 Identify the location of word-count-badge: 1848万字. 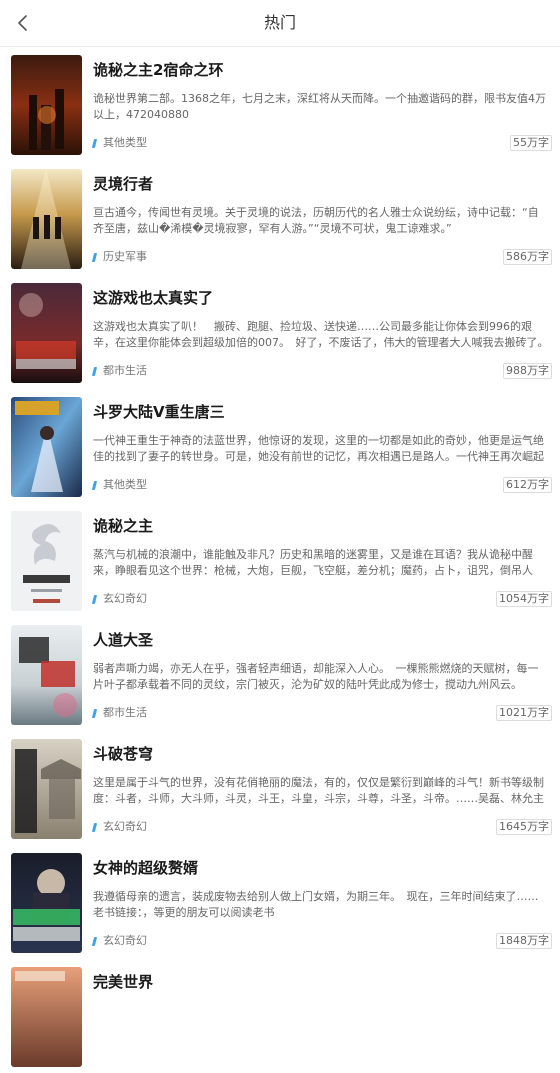
(524, 941).